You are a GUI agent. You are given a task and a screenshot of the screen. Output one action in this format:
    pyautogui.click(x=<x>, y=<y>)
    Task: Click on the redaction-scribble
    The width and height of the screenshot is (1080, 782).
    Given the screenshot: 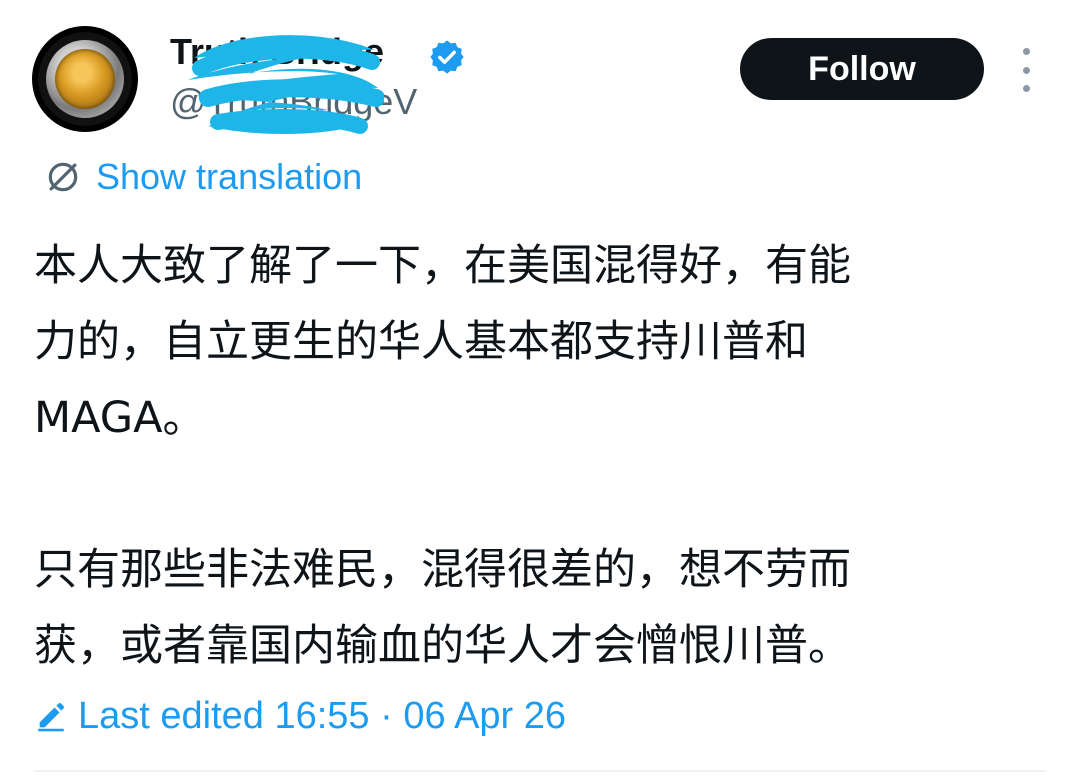 What is the action you would take?
    pyautogui.click(x=286, y=84)
    